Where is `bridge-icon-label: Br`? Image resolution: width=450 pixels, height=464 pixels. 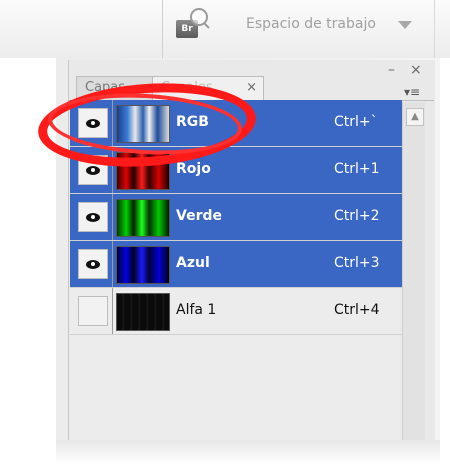
bridge-icon-label: Br is located at coordinates (187, 29).